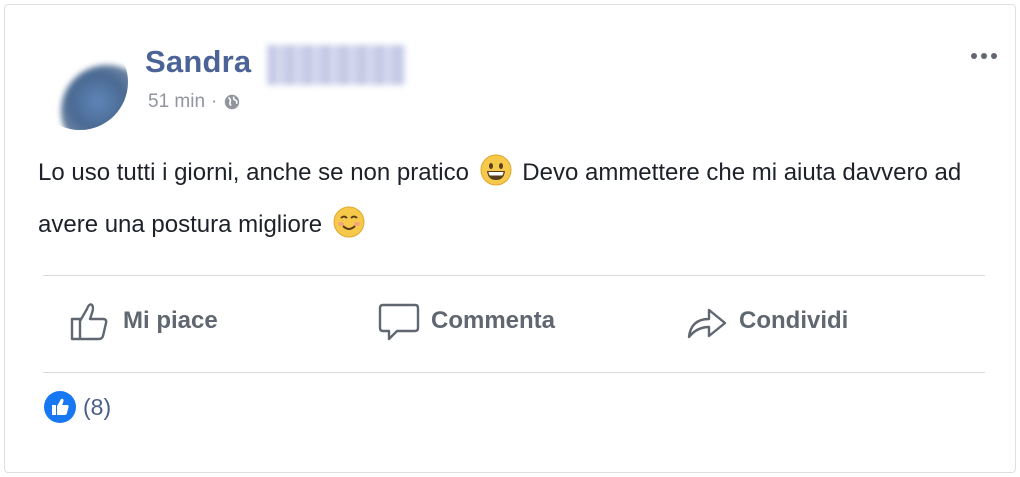  What do you see at coordinates (89, 322) in the screenshot?
I see `thumbs-up-icon` at bounding box center [89, 322].